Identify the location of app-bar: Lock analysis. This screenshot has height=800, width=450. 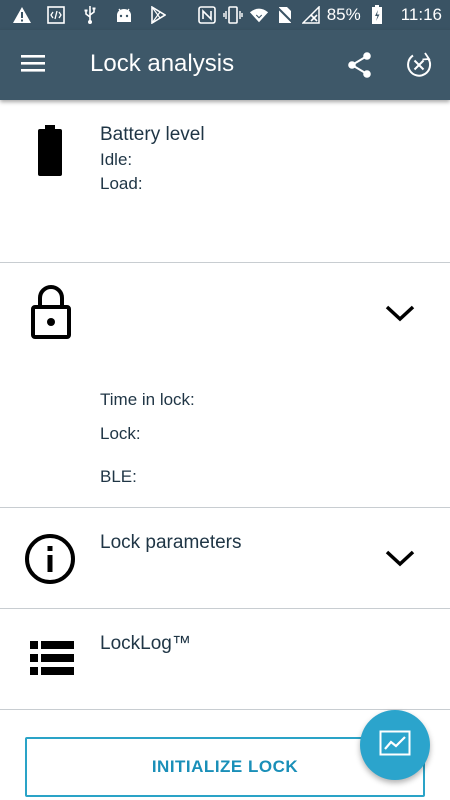
(225, 65).